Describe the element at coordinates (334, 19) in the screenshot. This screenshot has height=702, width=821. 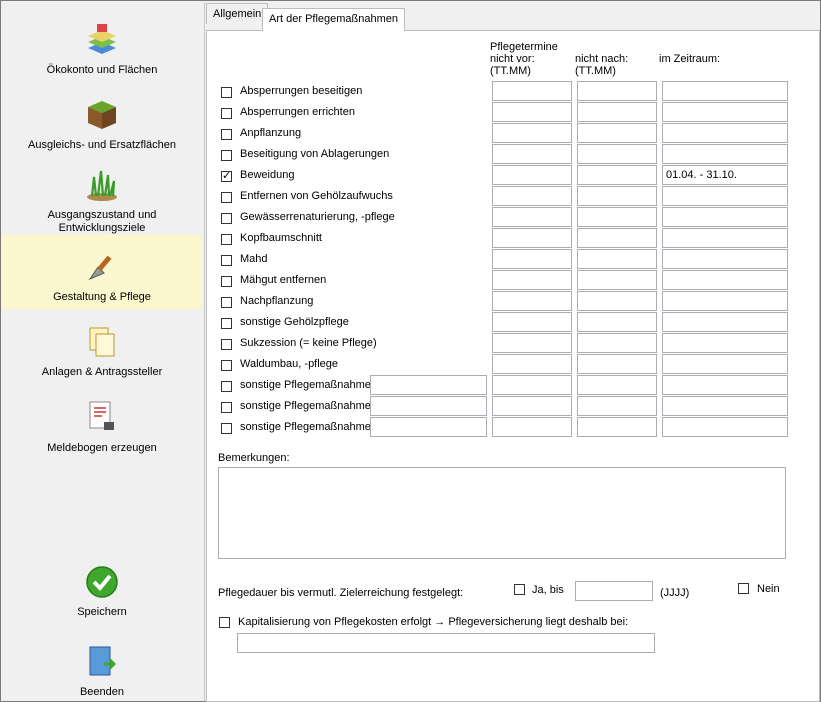
I see `tab-art-der-pflegemassnahmen: Art der Pflegemaßnahmen` at that location.